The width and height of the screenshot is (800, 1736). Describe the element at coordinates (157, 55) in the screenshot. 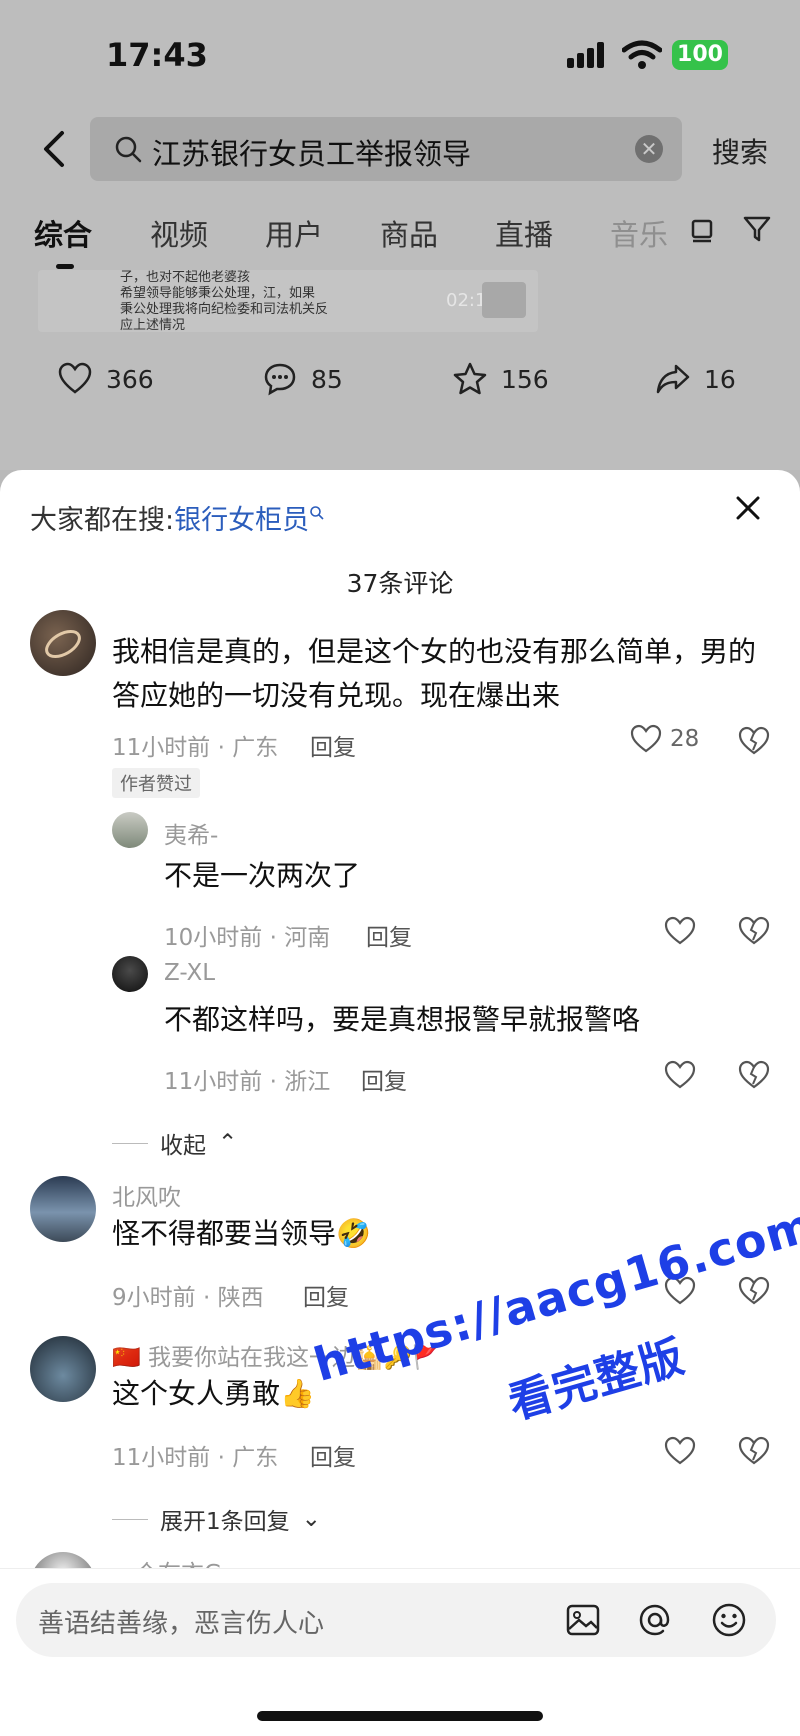

I see `status-time: 17:43` at that location.